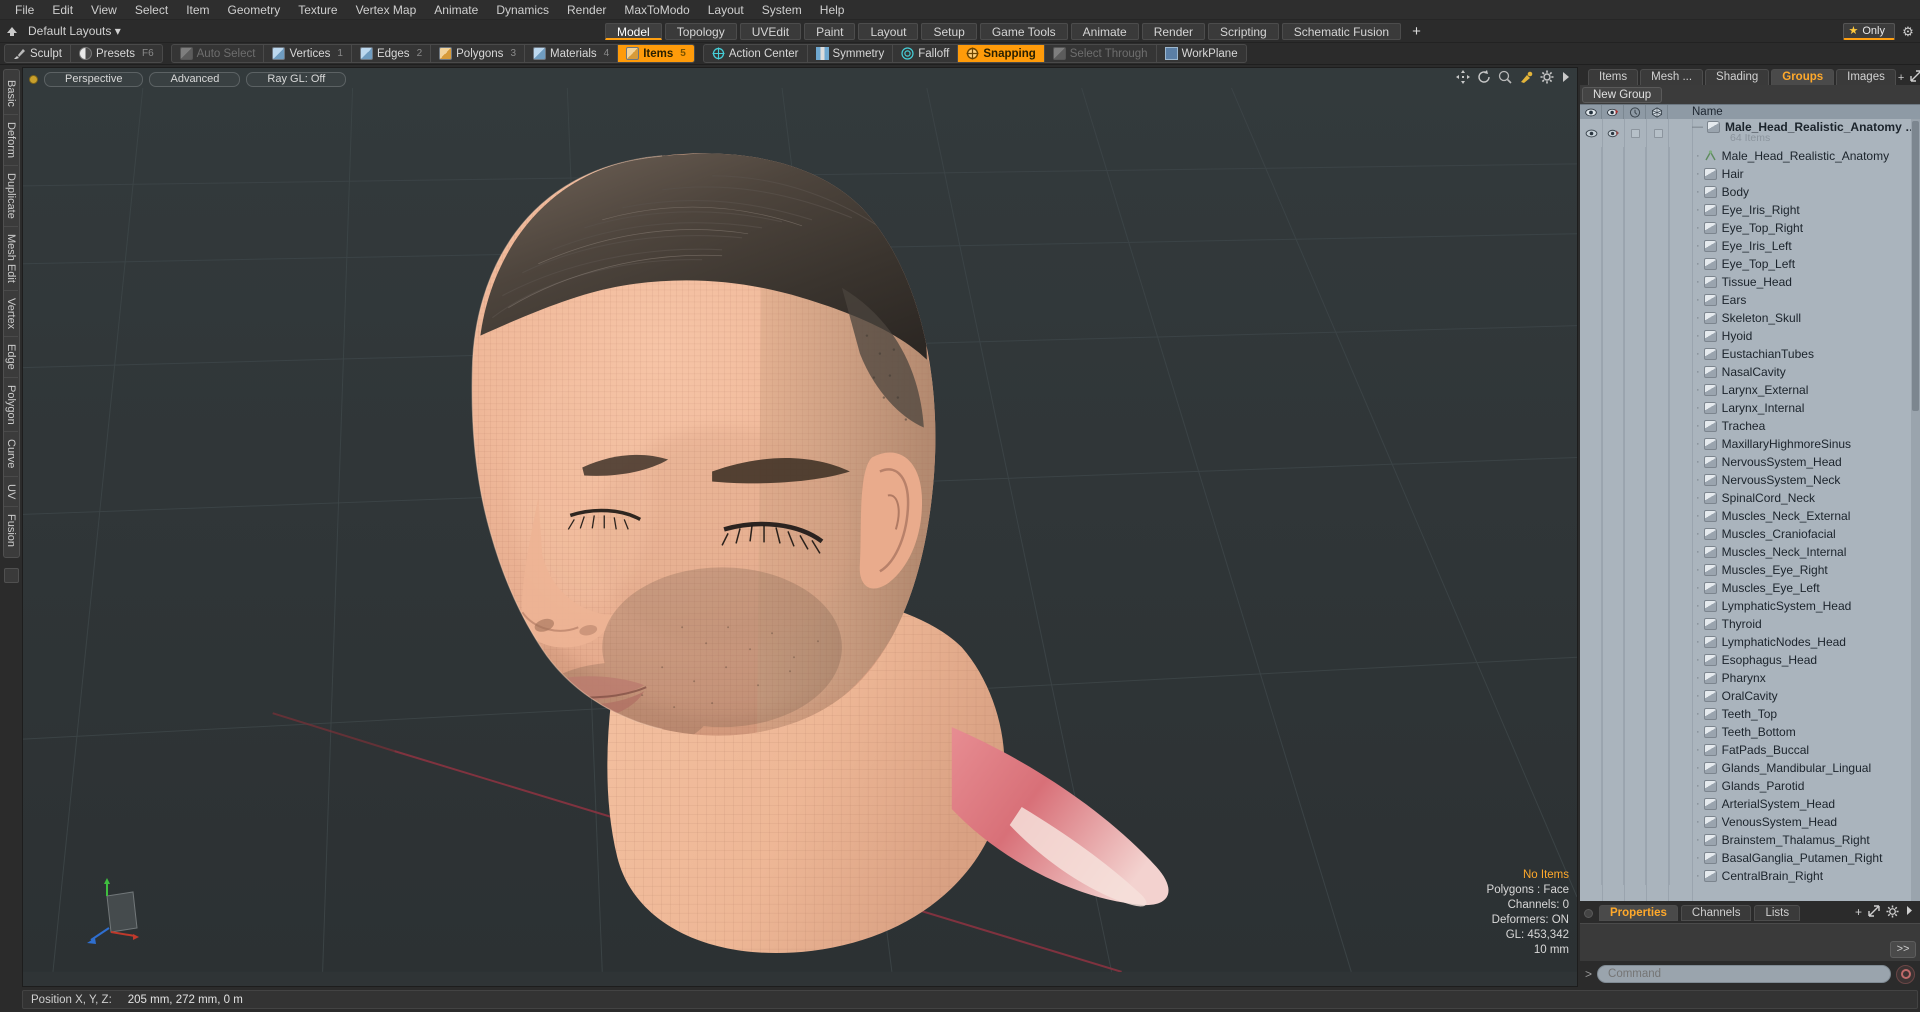 The width and height of the screenshot is (1920, 1012). Describe the element at coordinates (1173, 31) in the screenshot. I see `layout-tab-render: Render` at that location.